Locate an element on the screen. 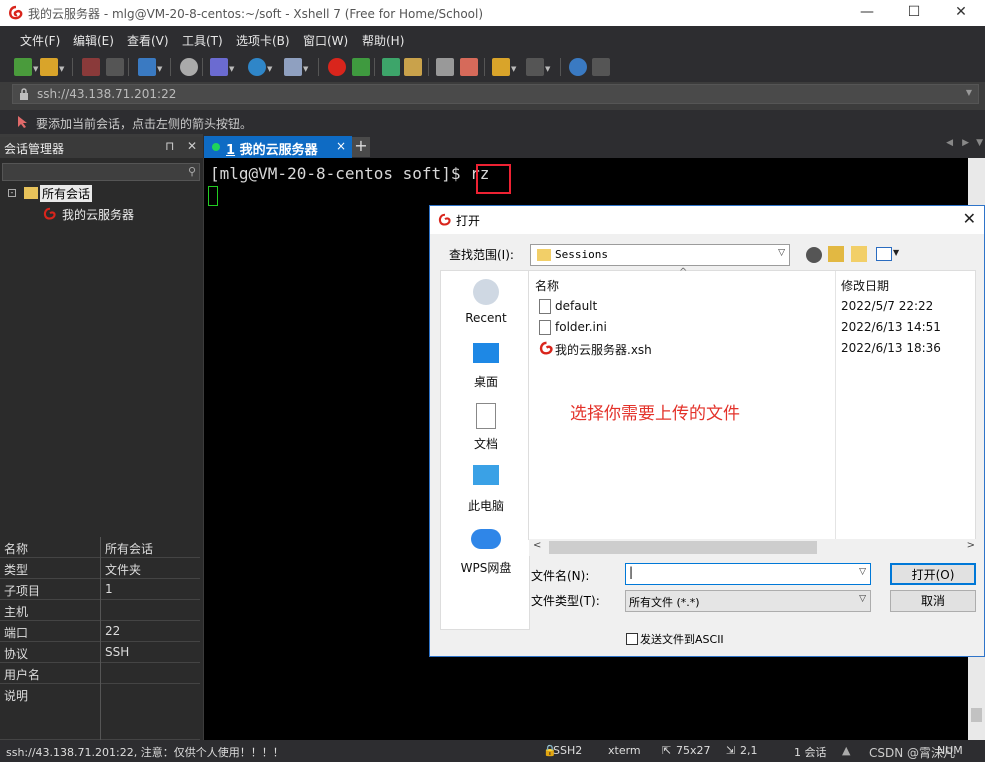  view-menu-icon is located at coordinates (884, 254).